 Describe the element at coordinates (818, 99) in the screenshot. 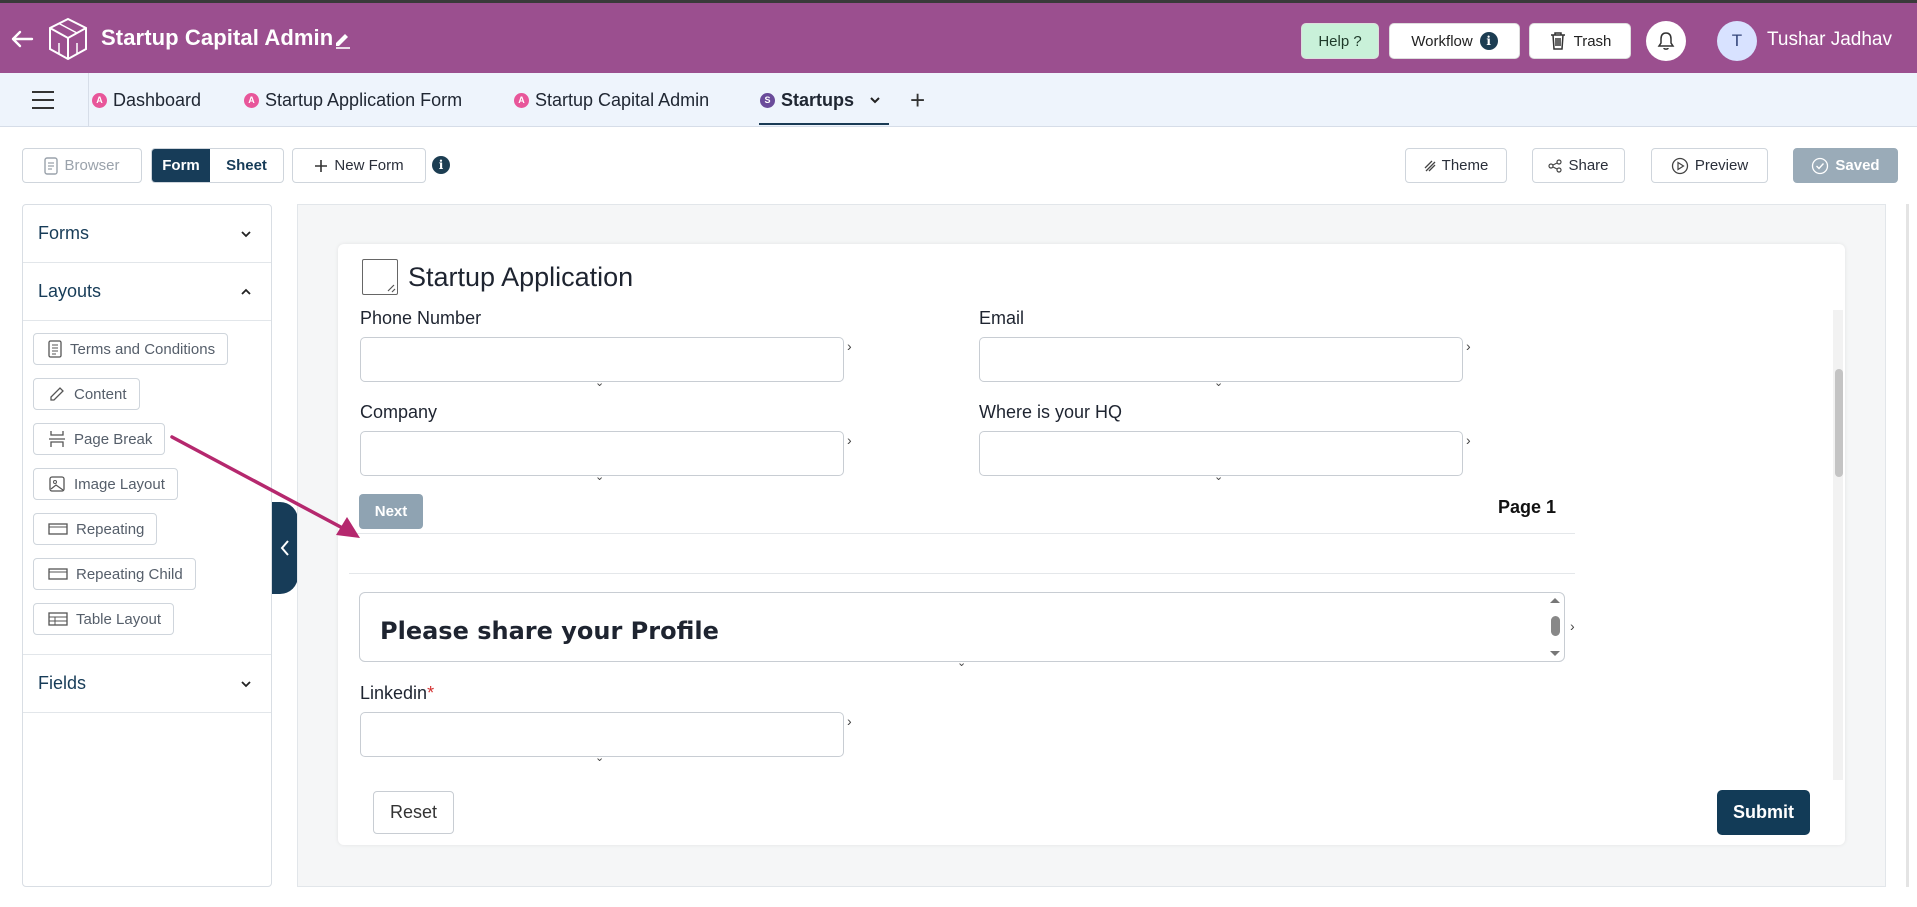

I see `tab-label: Startups` at that location.